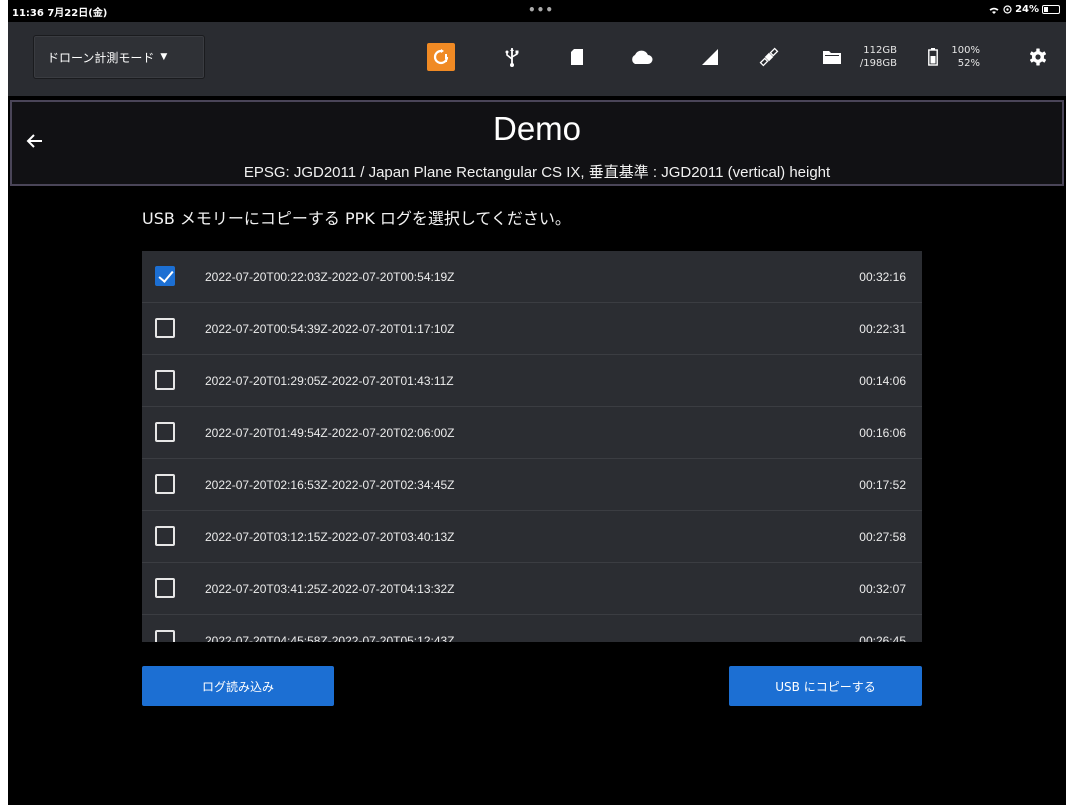  What do you see at coordinates (968, 63) in the screenshot?
I see `battery-level-2: 52%` at bounding box center [968, 63].